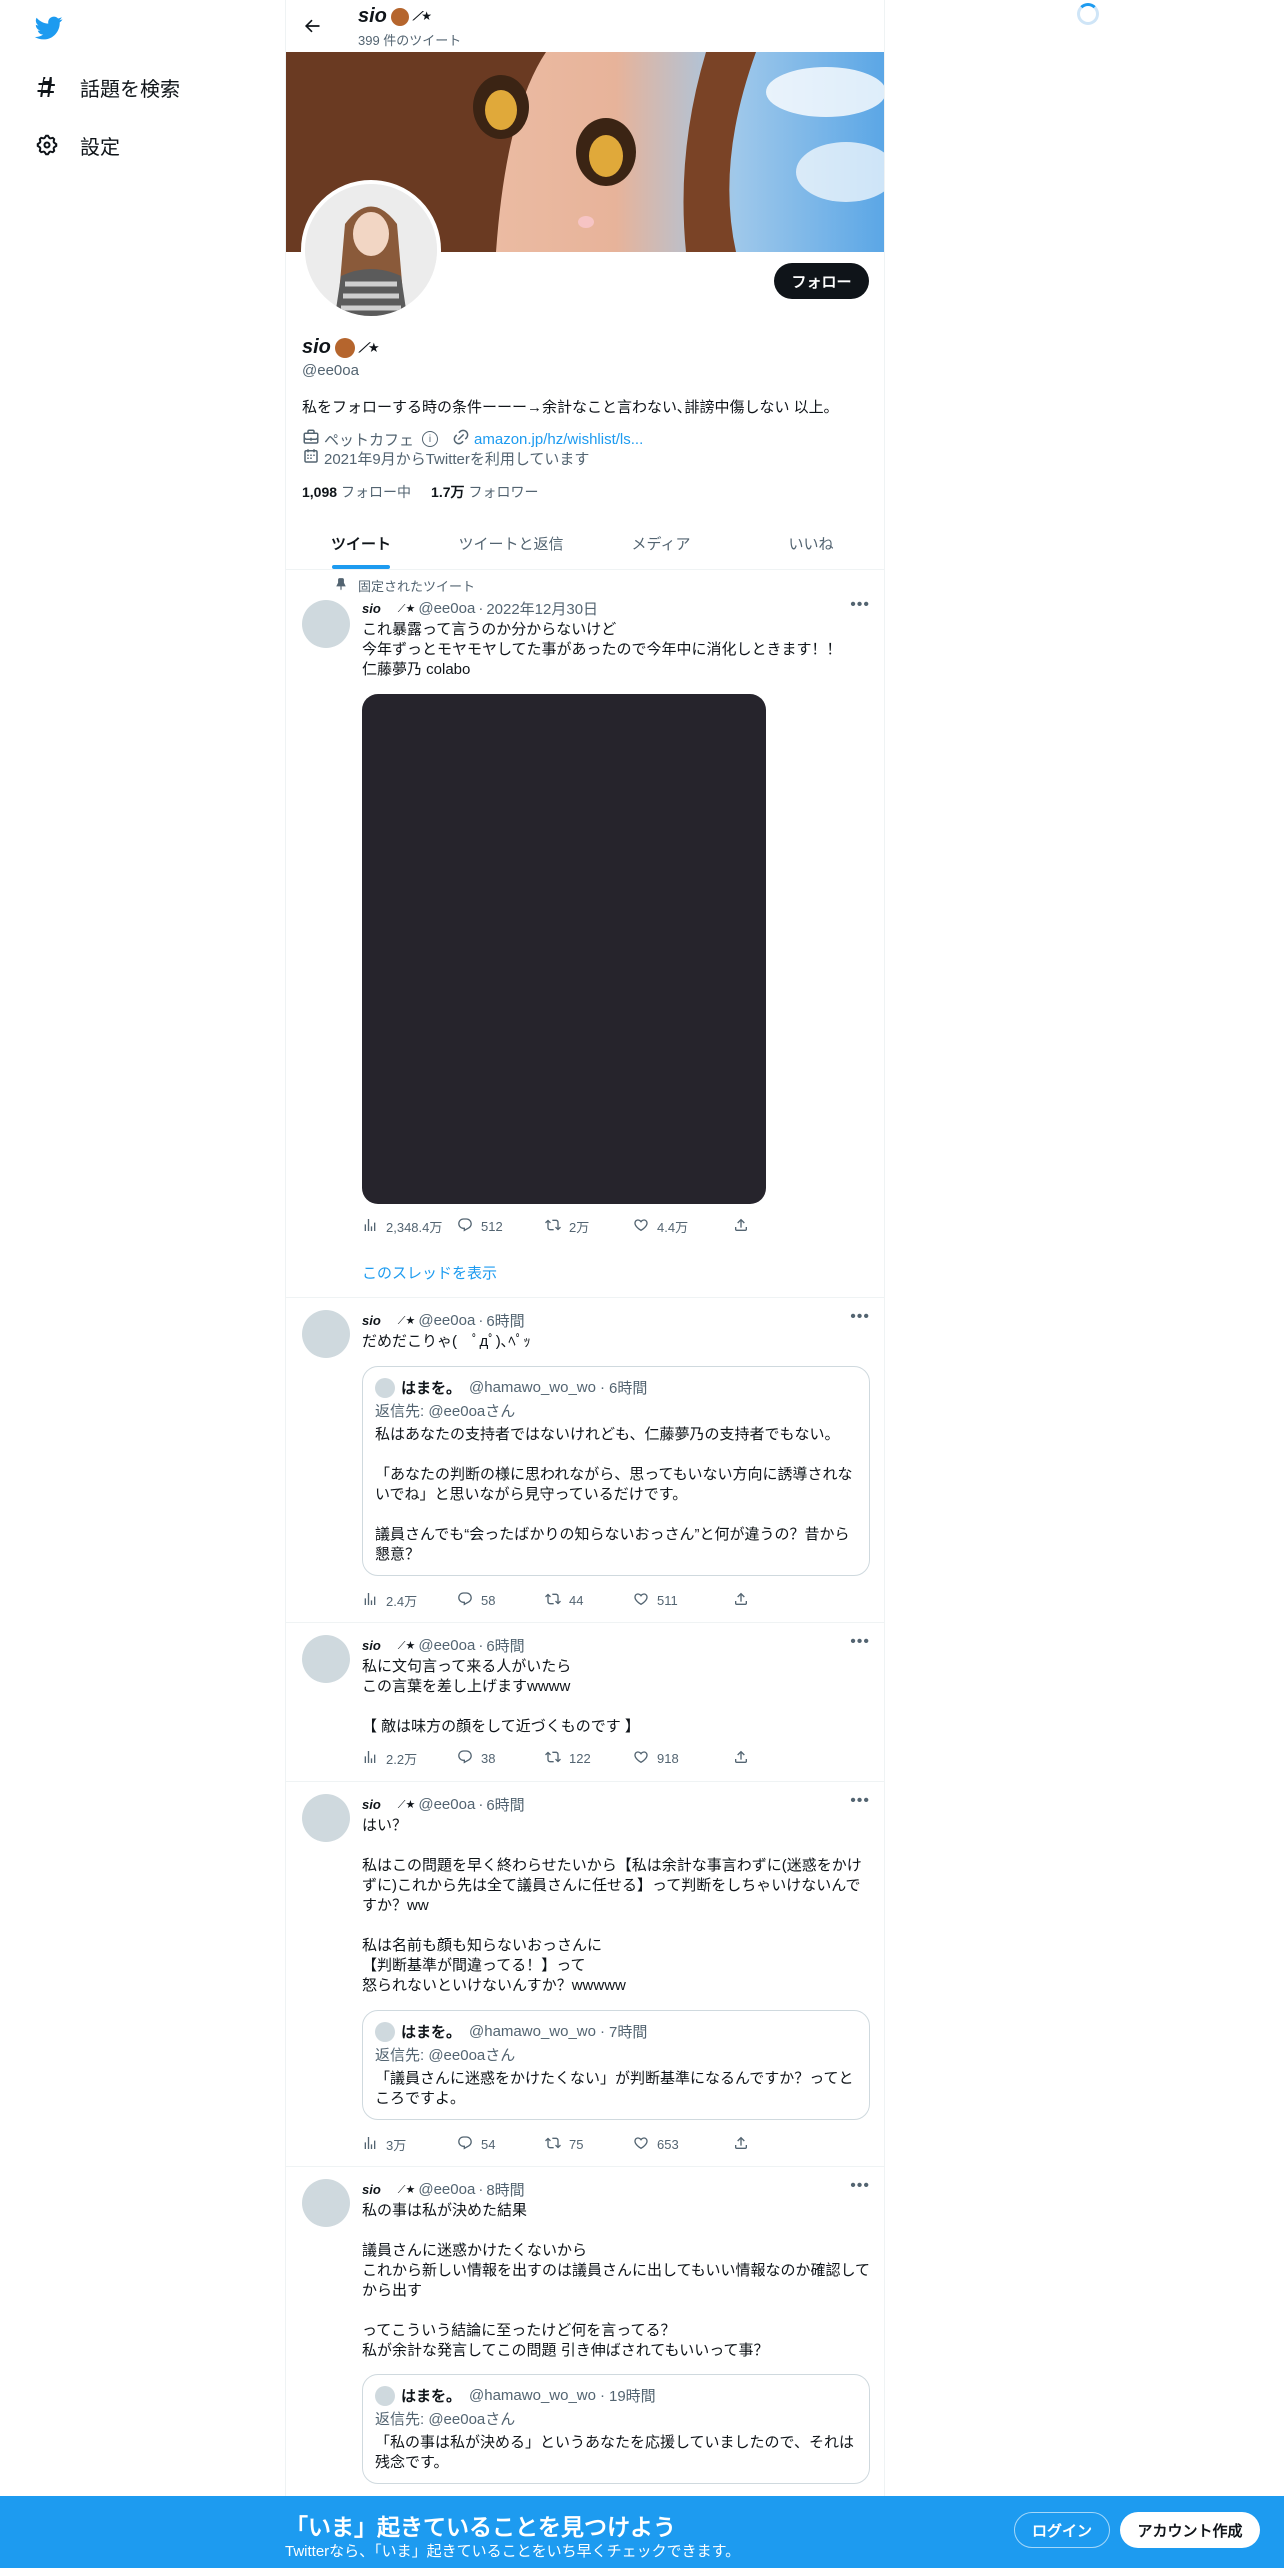  What do you see at coordinates (616, 2031) in the screenshot?
I see `quote-header: はまを。 @hamawo_wo_wo · 7時間` at bounding box center [616, 2031].